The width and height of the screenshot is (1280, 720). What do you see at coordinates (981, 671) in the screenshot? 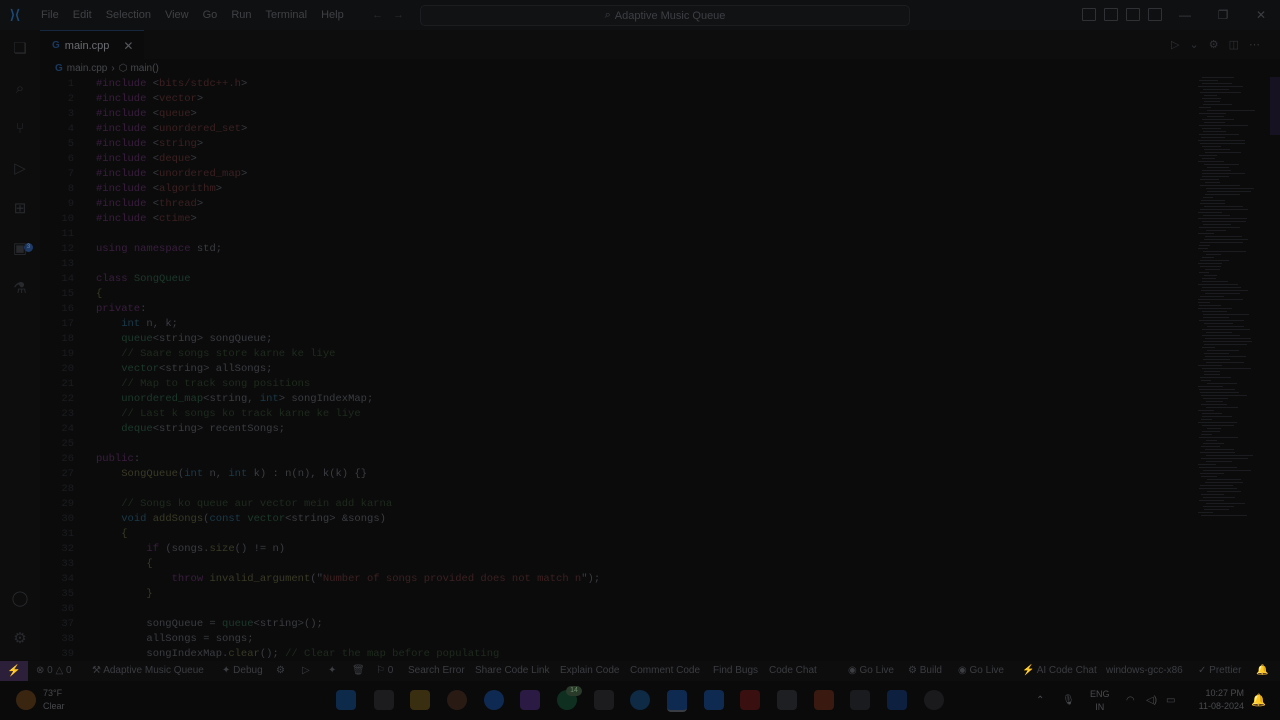
I see `go-live-secondary-button: ◉ Go Live` at bounding box center [981, 671].